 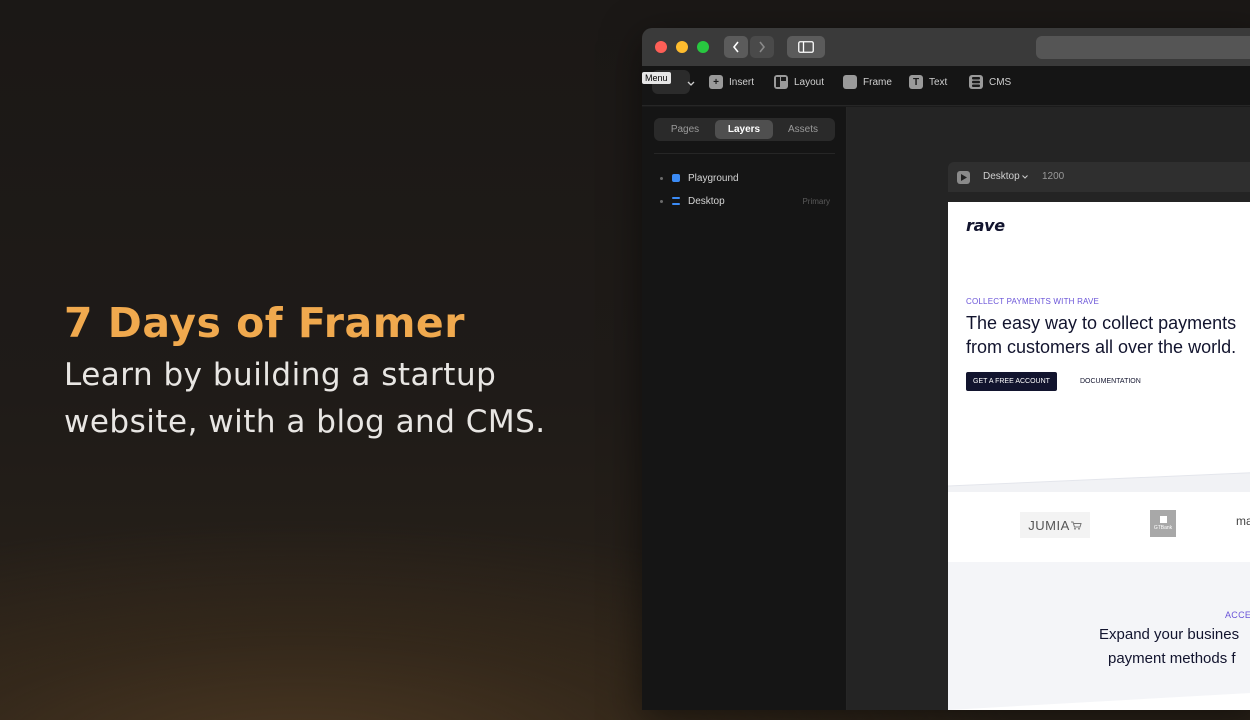 I want to click on section-divider, so click(x=1099, y=483).